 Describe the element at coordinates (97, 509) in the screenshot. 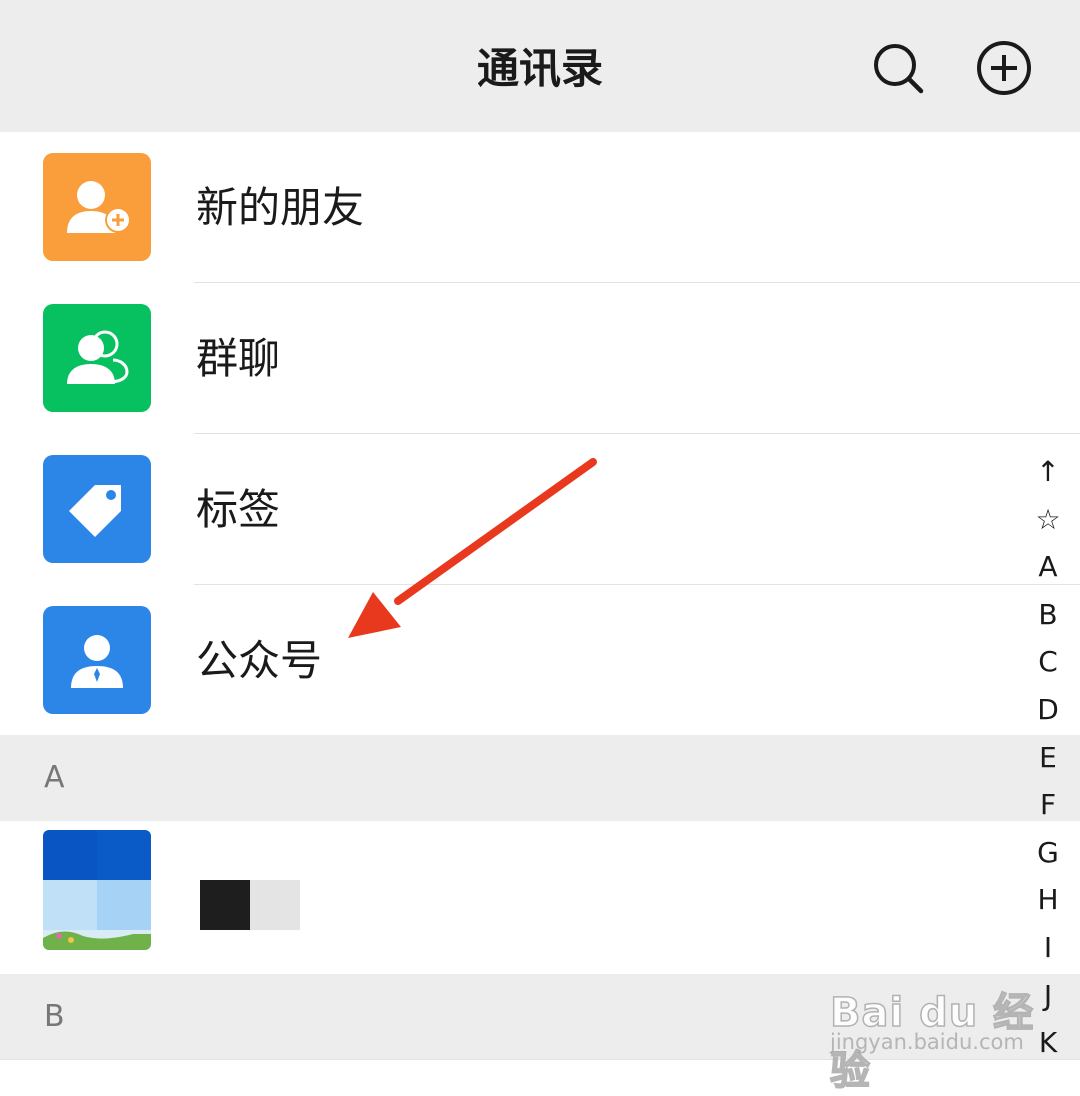

I see `tag-icon` at that location.